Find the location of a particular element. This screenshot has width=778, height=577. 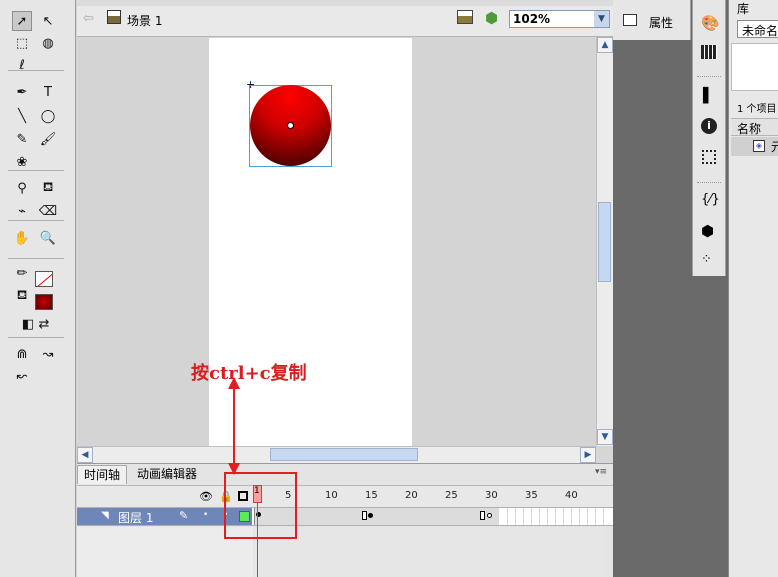

horizontal-scrollbar: ◀ ▶ is located at coordinates (336, 454).